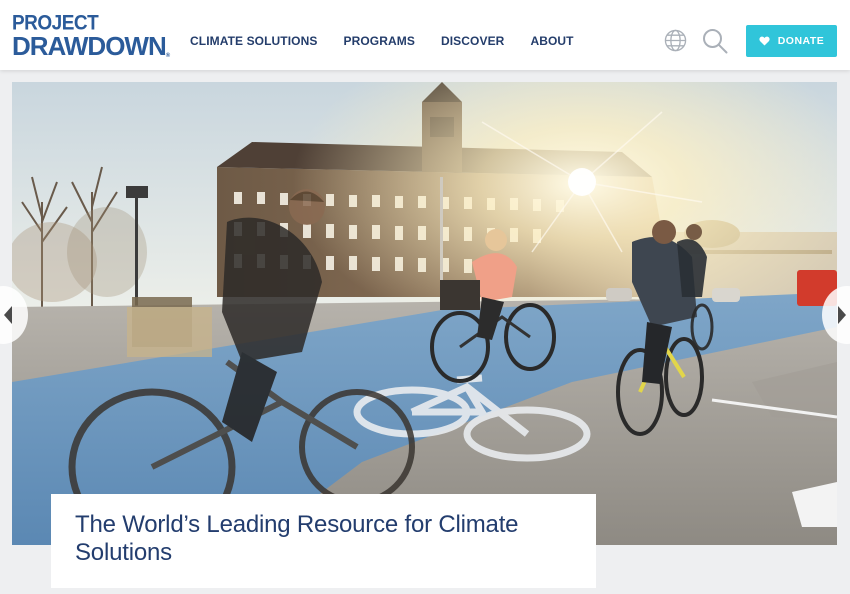 The width and height of the screenshot is (850, 594). I want to click on logo-line-2: DRAWDOWN®, so click(91, 46).